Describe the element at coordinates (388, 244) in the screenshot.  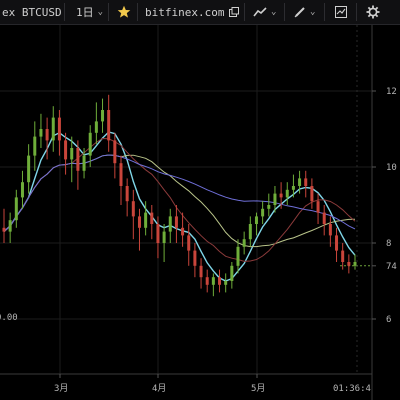
I see `y-tick-label: 8` at that location.